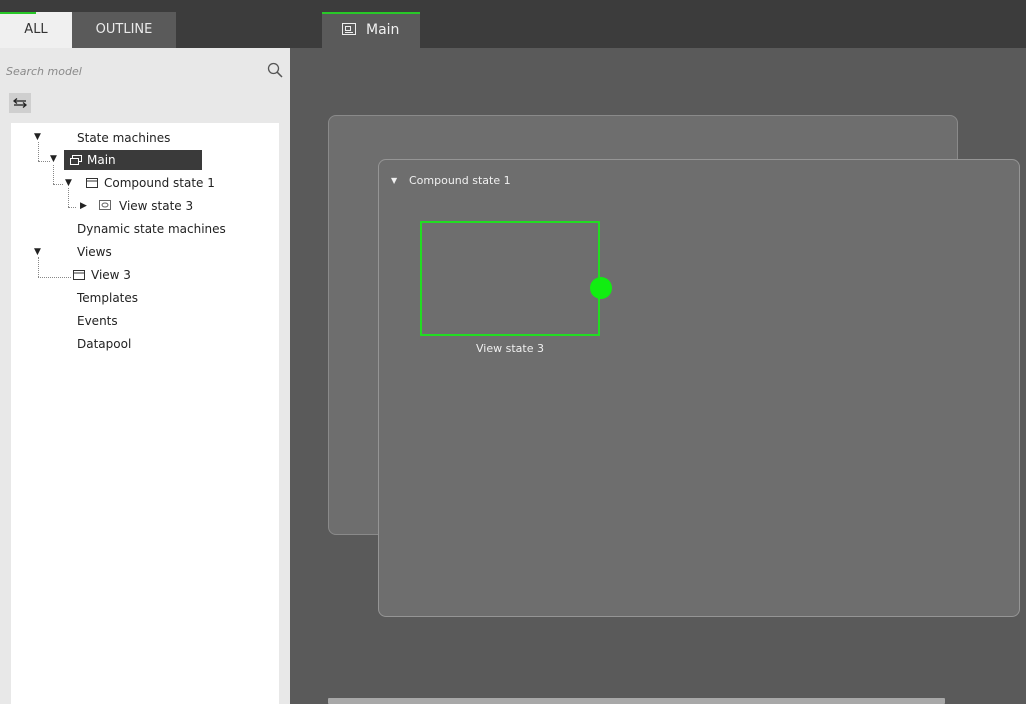  Describe the element at coordinates (124, 30) in the screenshot. I see `tab-outline: OUTLINE` at that location.